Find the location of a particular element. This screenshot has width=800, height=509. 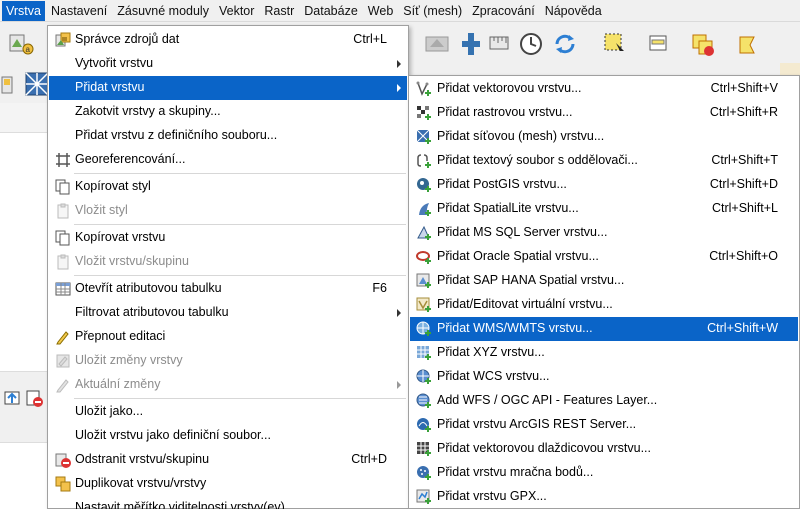

add-layer-icon is located at coordinates (13, 86).